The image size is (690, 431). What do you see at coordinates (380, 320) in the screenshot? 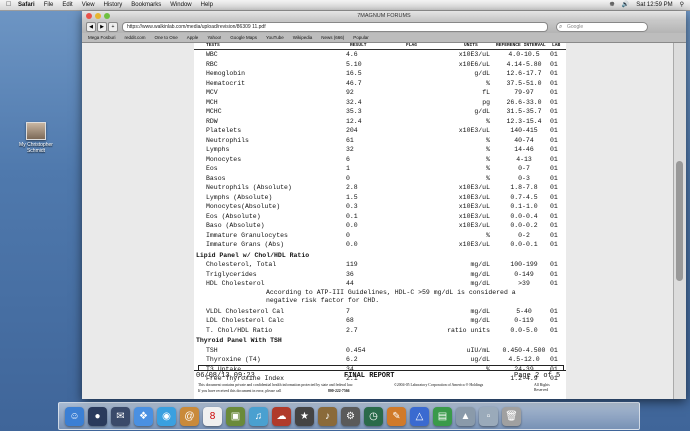
I see `result-row: LDL Cholesterol Calc 68 mg/dL 0-119 01` at bounding box center [380, 320].